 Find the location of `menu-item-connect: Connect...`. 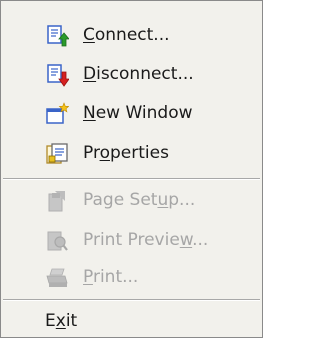

menu-item-connect: Connect... is located at coordinates (131, 35).